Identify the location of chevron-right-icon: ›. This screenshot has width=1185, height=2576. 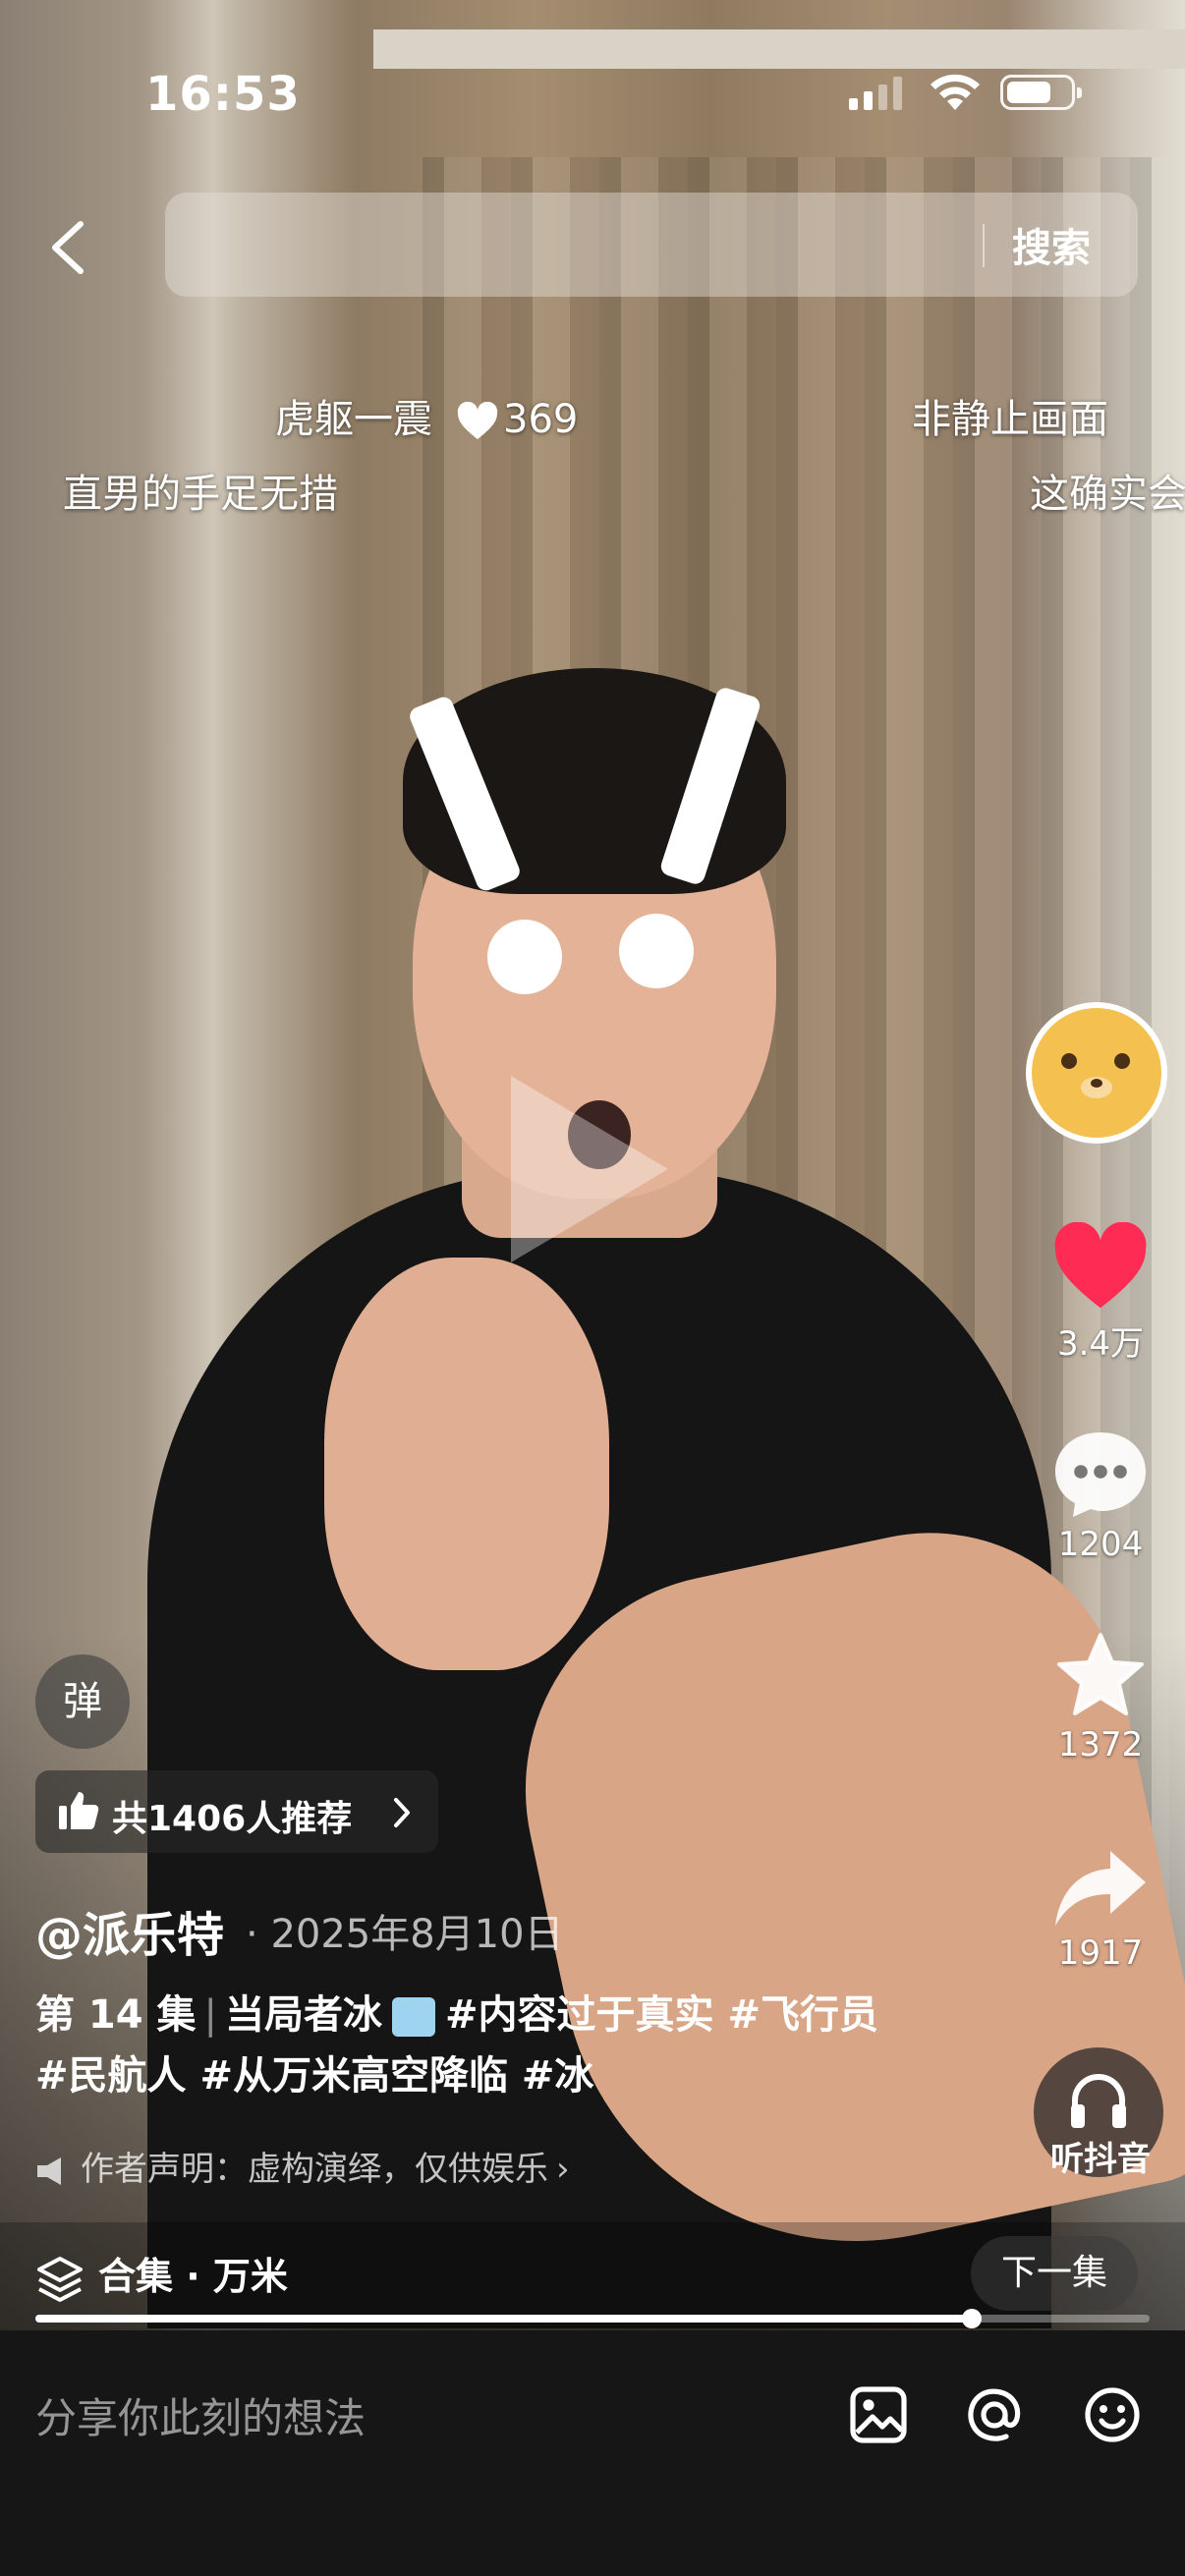
(563, 2169).